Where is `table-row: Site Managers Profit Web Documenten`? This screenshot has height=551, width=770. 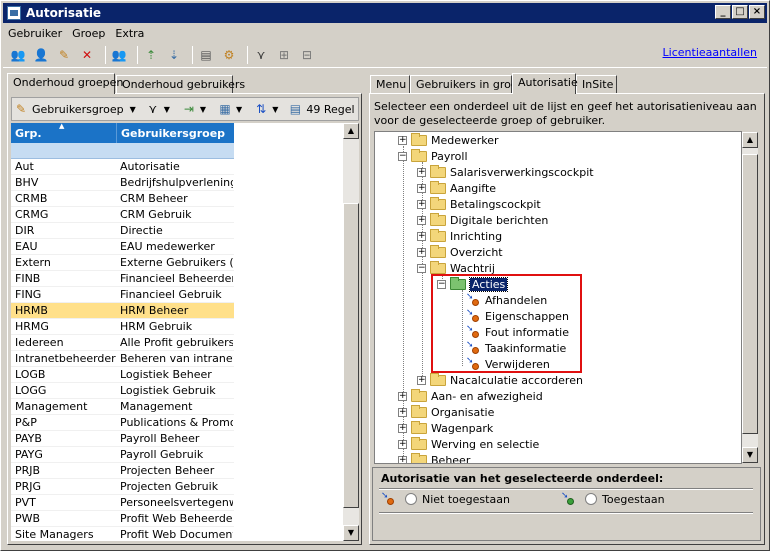
table-row: Site Managers Profit Web Documenten is located at coordinates (122, 534).